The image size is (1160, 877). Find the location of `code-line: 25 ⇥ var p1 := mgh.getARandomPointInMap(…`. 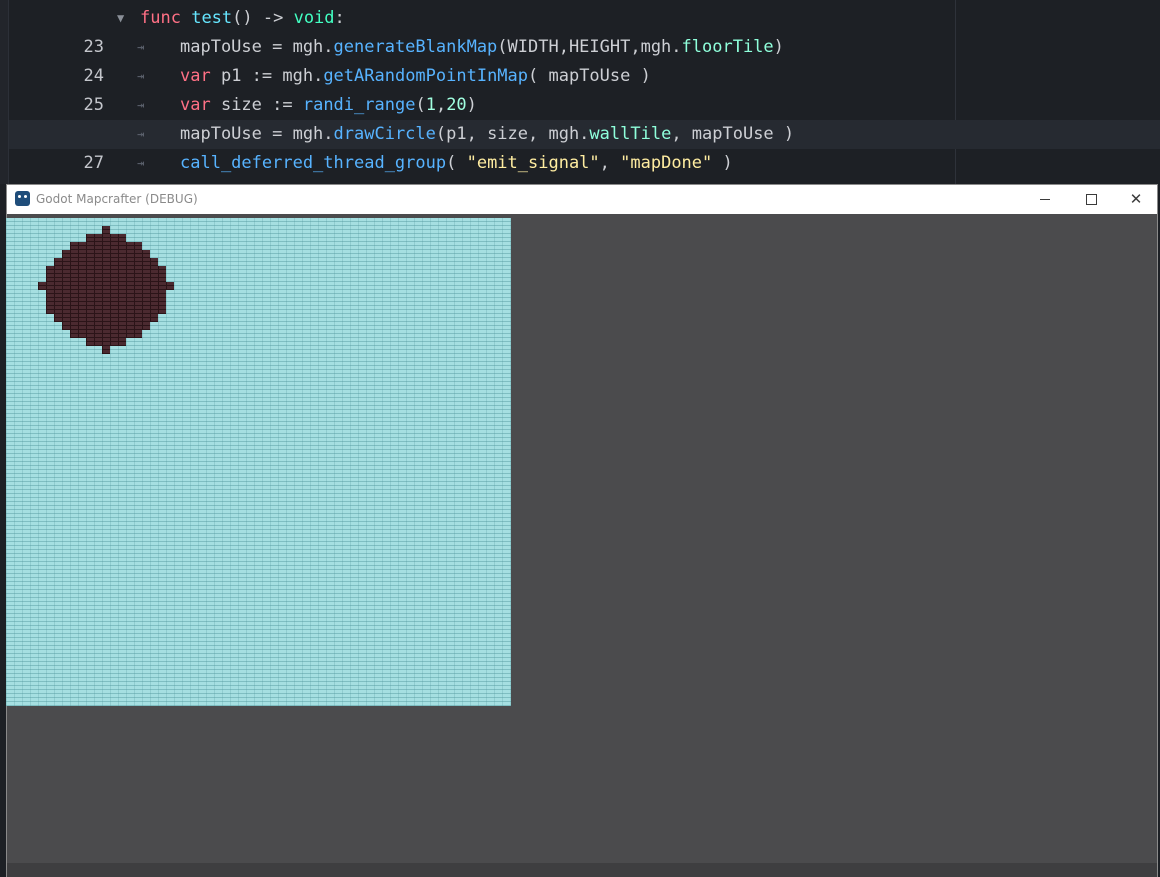

code-line: 25 ⇥ var p1 := mgh.getARandomPointInMap(… is located at coordinates (584, 88).